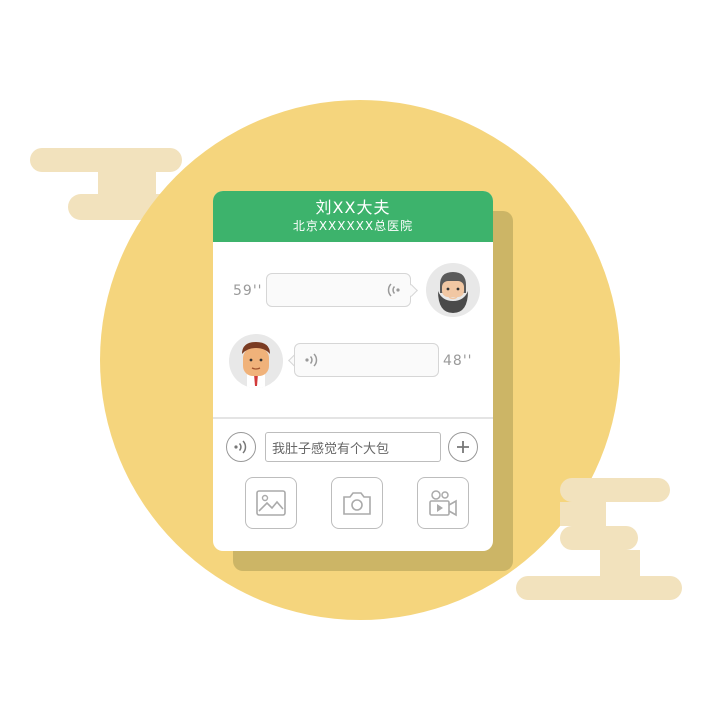 The height and width of the screenshot is (720, 720). Describe the element at coordinates (248, 291) in the screenshot. I see `message-duration: 59''` at that location.